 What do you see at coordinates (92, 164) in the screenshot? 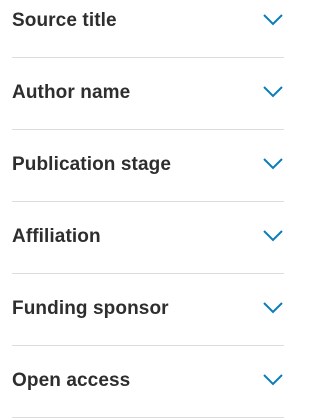
I see `filter-label: Publication stage` at bounding box center [92, 164].